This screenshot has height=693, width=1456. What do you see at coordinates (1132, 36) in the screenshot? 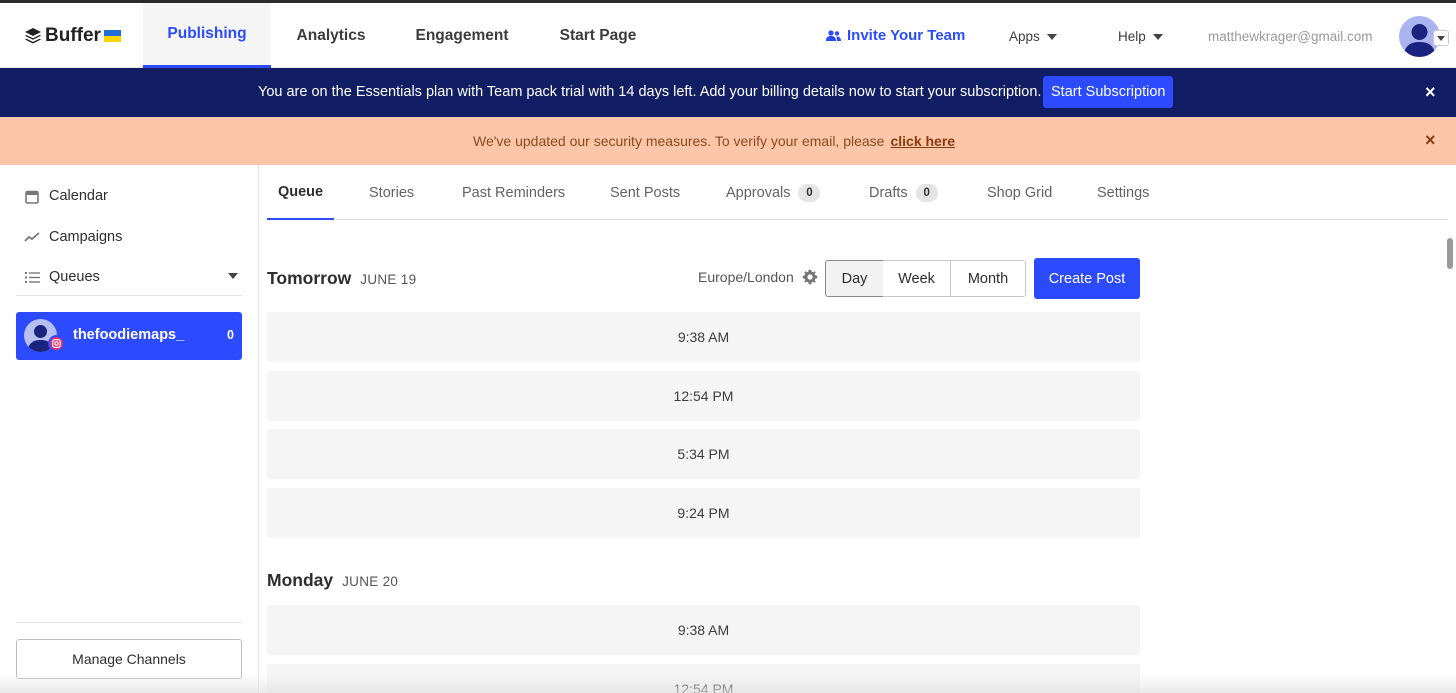
I see `help-label: Help` at bounding box center [1132, 36].